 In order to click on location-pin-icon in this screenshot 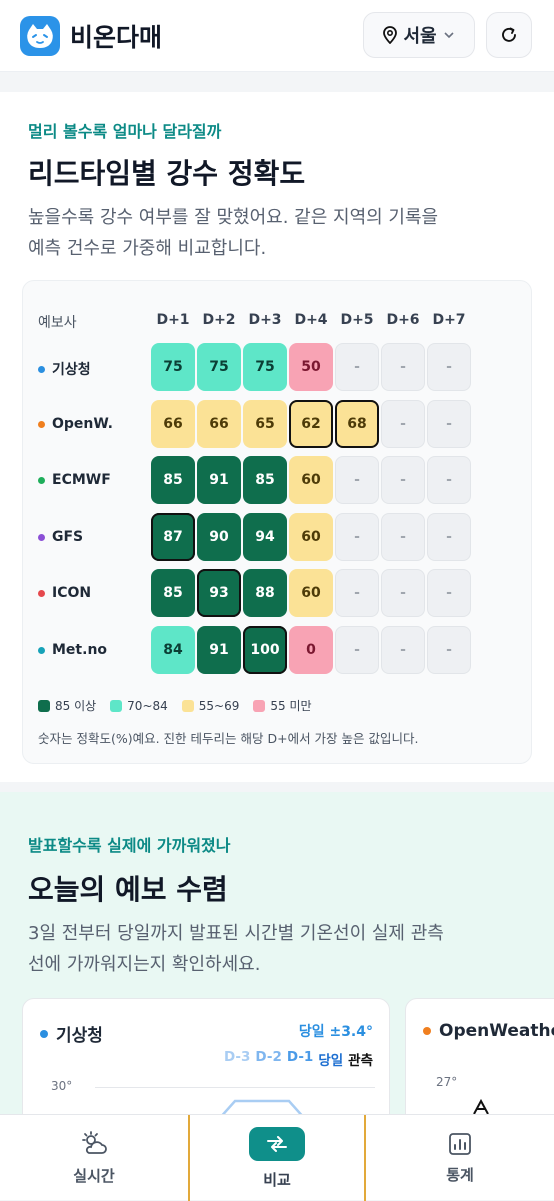, I will do `click(390, 35)`.